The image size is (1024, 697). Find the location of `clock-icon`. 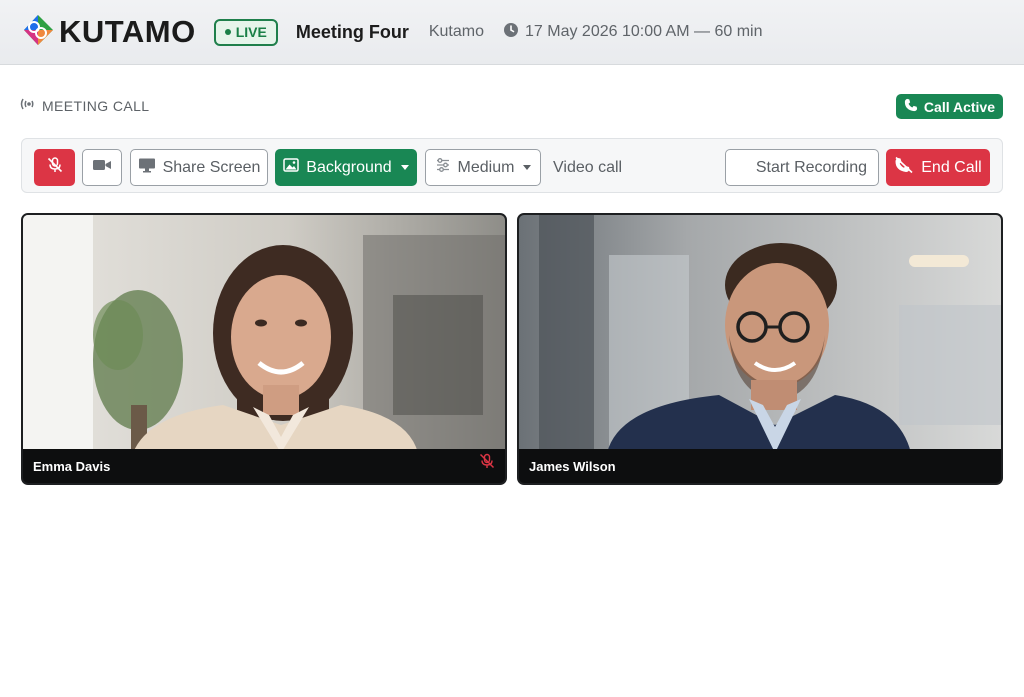

clock-icon is located at coordinates (511, 32).